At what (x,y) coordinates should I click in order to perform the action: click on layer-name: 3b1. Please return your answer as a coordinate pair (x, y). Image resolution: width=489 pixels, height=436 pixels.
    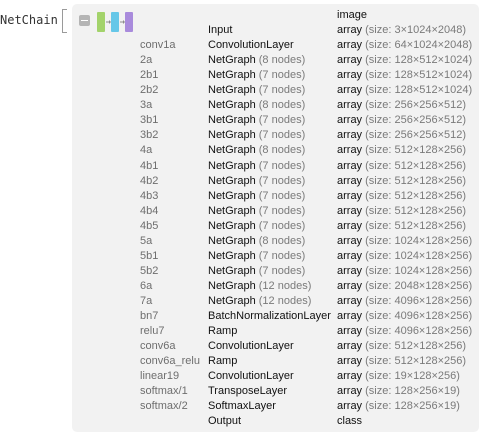
    Looking at the image, I should click on (149, 120).